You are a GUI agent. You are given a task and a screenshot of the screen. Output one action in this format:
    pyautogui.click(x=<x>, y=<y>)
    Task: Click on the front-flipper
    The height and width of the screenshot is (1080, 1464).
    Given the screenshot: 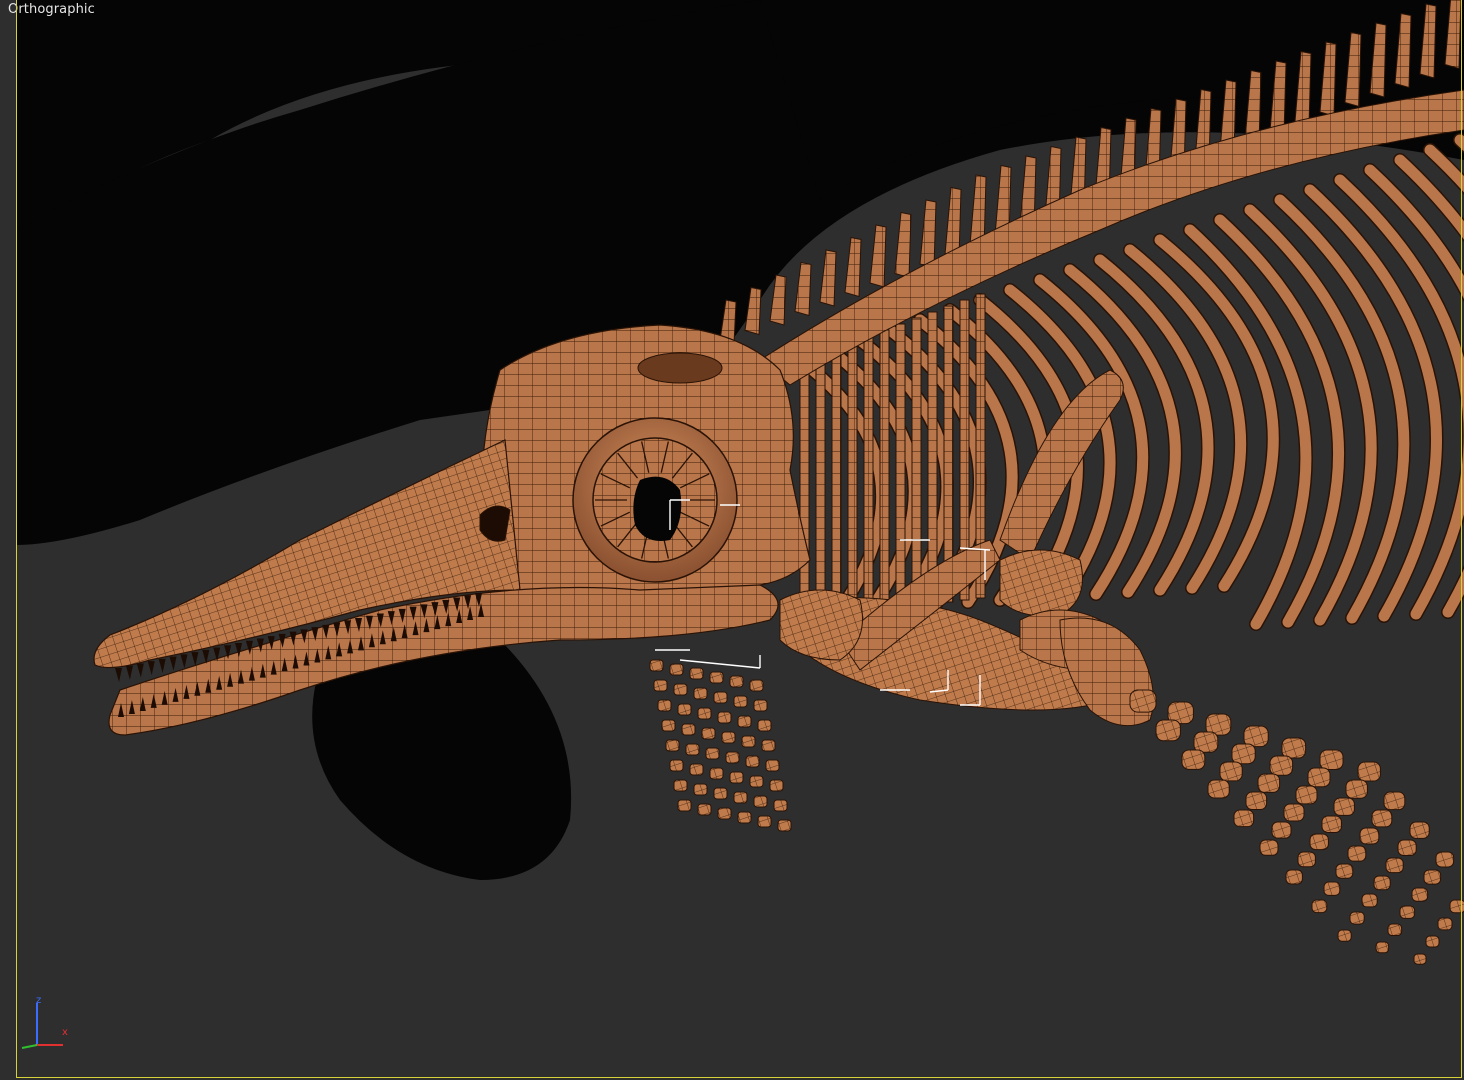 What is the action you would take?
    pyautogui.click(x=1261, y=791)
    